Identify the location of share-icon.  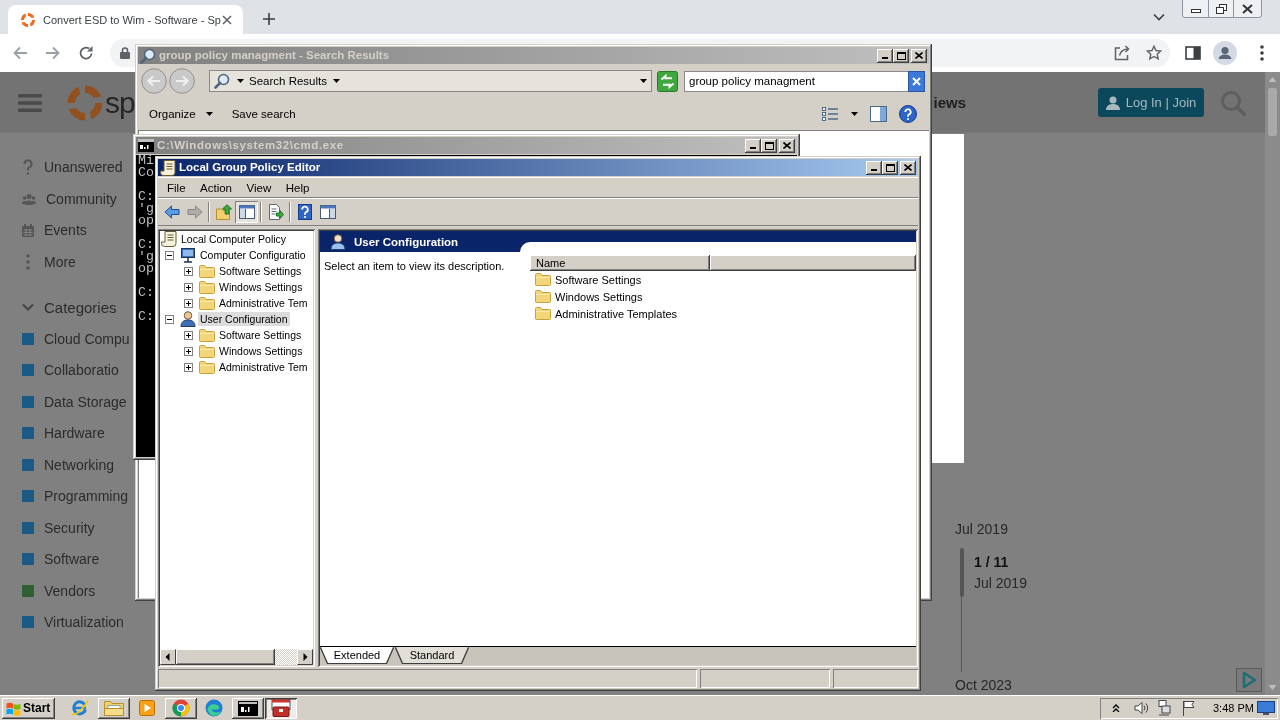
(1122, 53).